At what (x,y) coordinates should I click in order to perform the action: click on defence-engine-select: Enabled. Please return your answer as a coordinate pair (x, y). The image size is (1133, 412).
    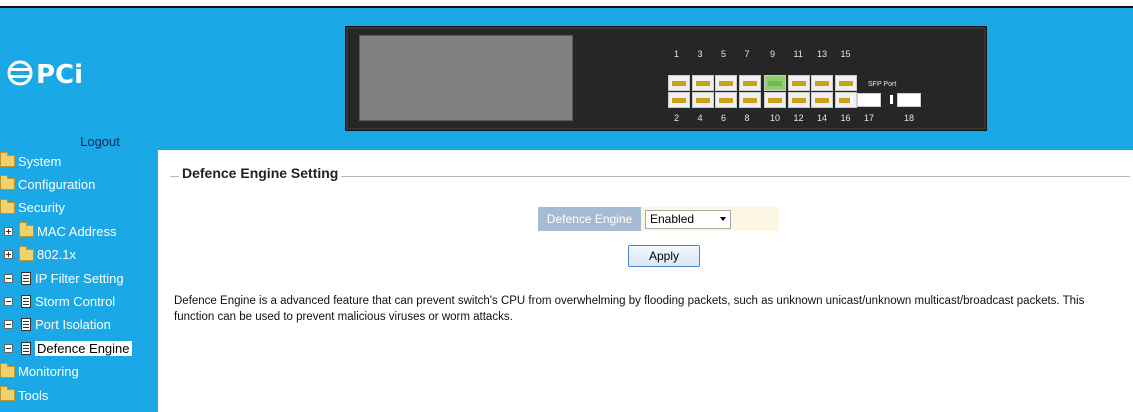
    Looking at the image, I should click on (688, 219).